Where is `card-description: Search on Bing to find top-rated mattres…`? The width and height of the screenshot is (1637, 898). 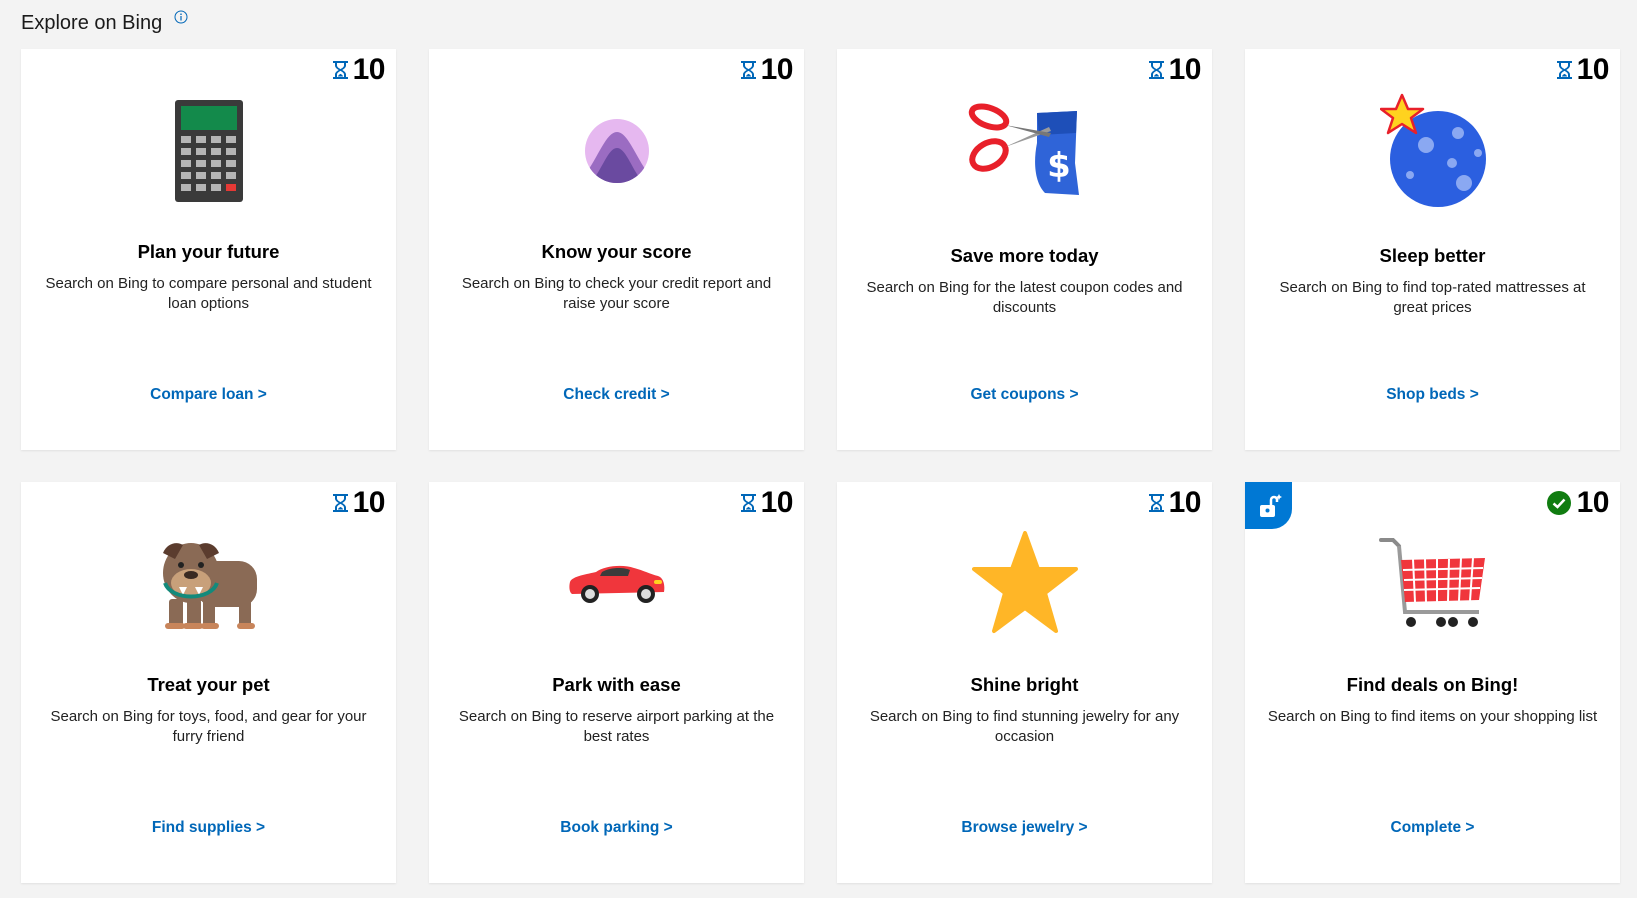
card-description: Search on Bing to find top-rated mattres… is located at coordinates (1432, 297).